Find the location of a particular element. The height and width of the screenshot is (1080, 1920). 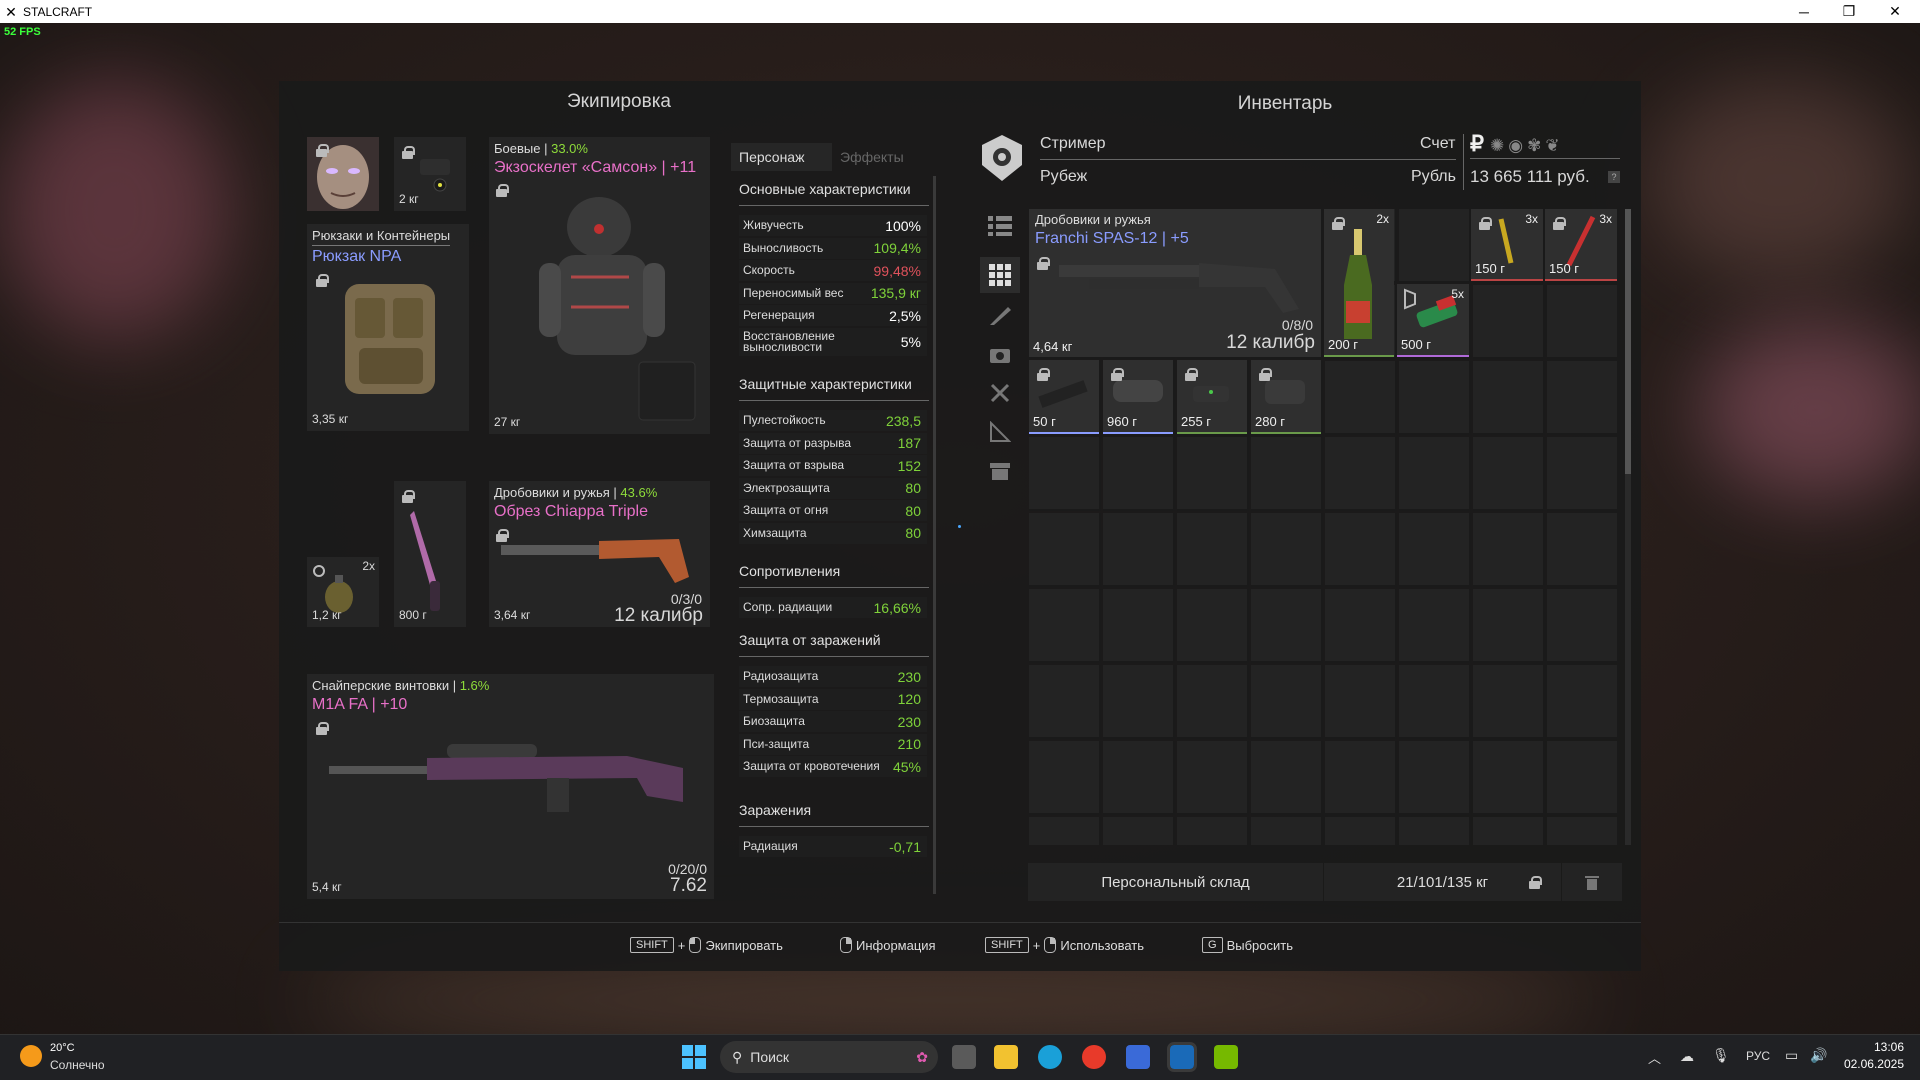

filter-list-button is located at coordinates (1000, 226).